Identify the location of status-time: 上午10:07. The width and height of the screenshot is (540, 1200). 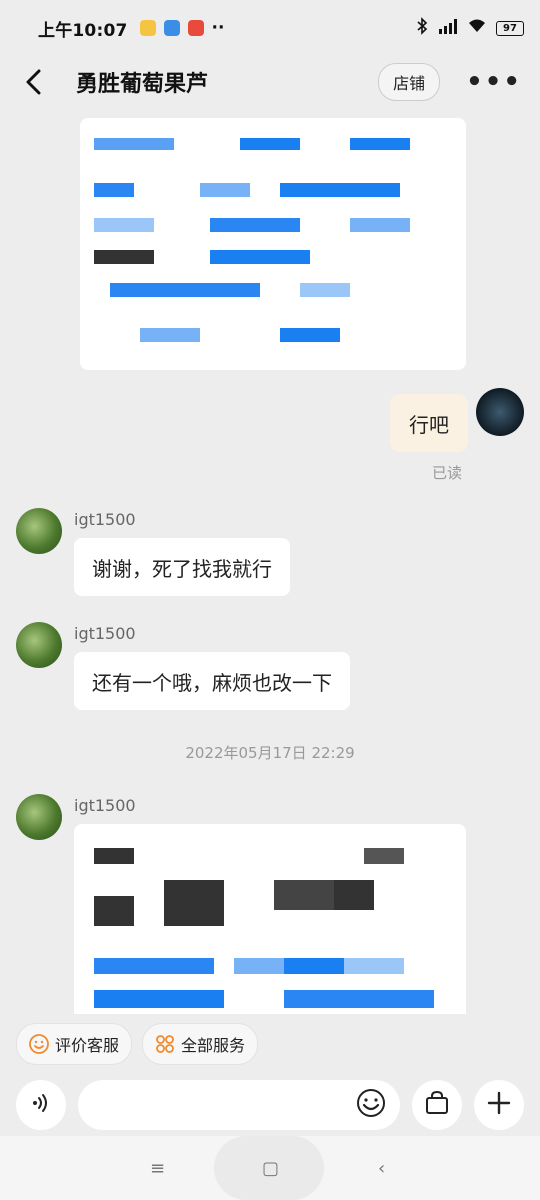
(83, 30).